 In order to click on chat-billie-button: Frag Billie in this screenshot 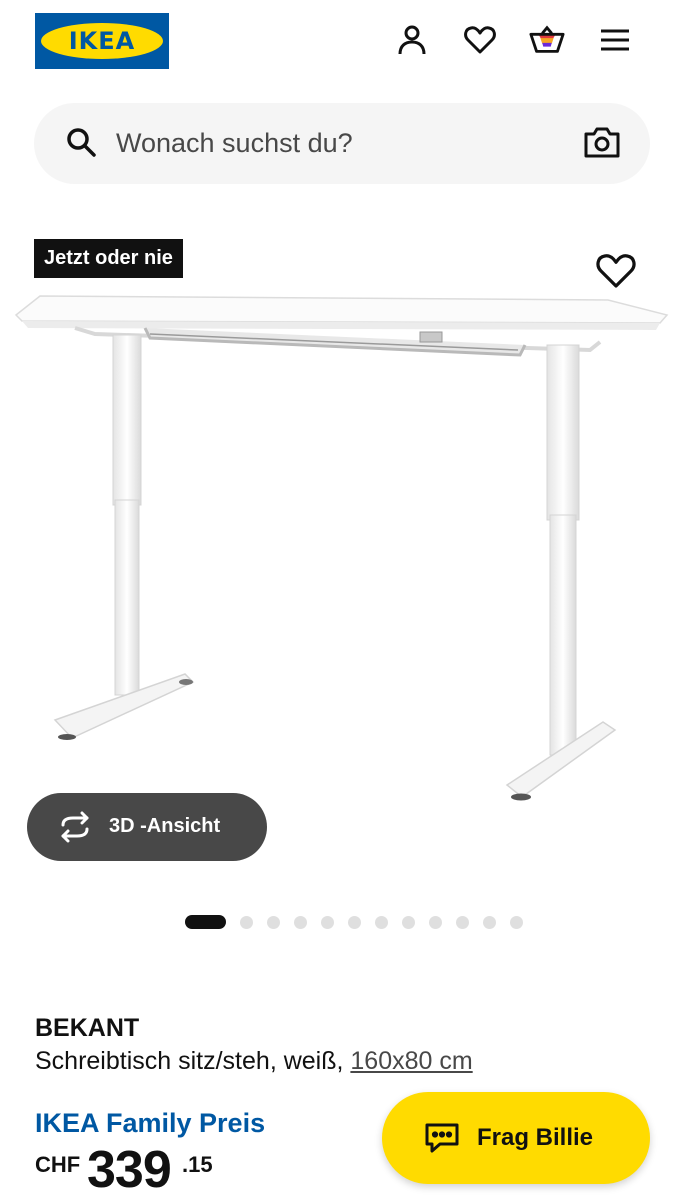, I will do `click(516, 1138)`.